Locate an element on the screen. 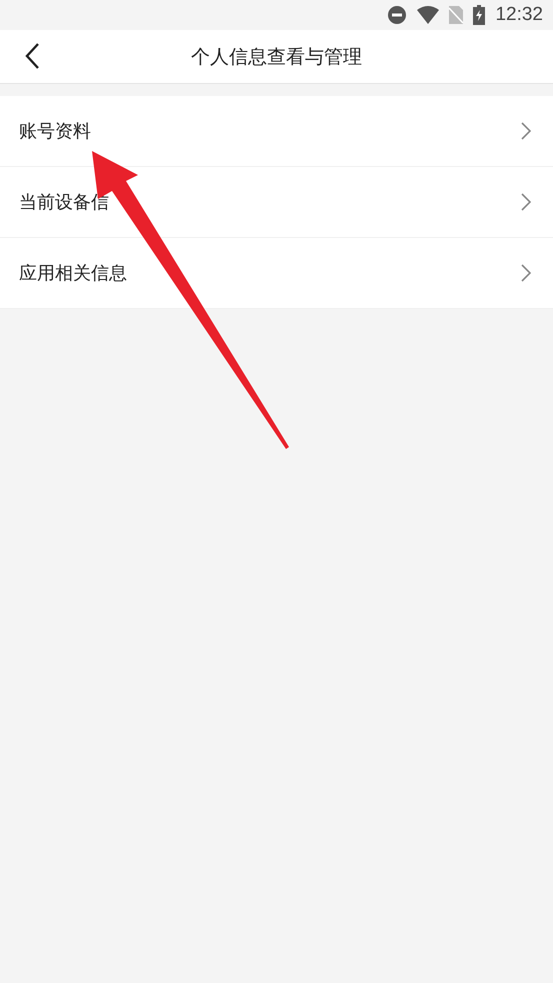 Image resolution: width=553 pixels, height=983 pixels. battery-charging-icon is located at coordinates (479, 15).